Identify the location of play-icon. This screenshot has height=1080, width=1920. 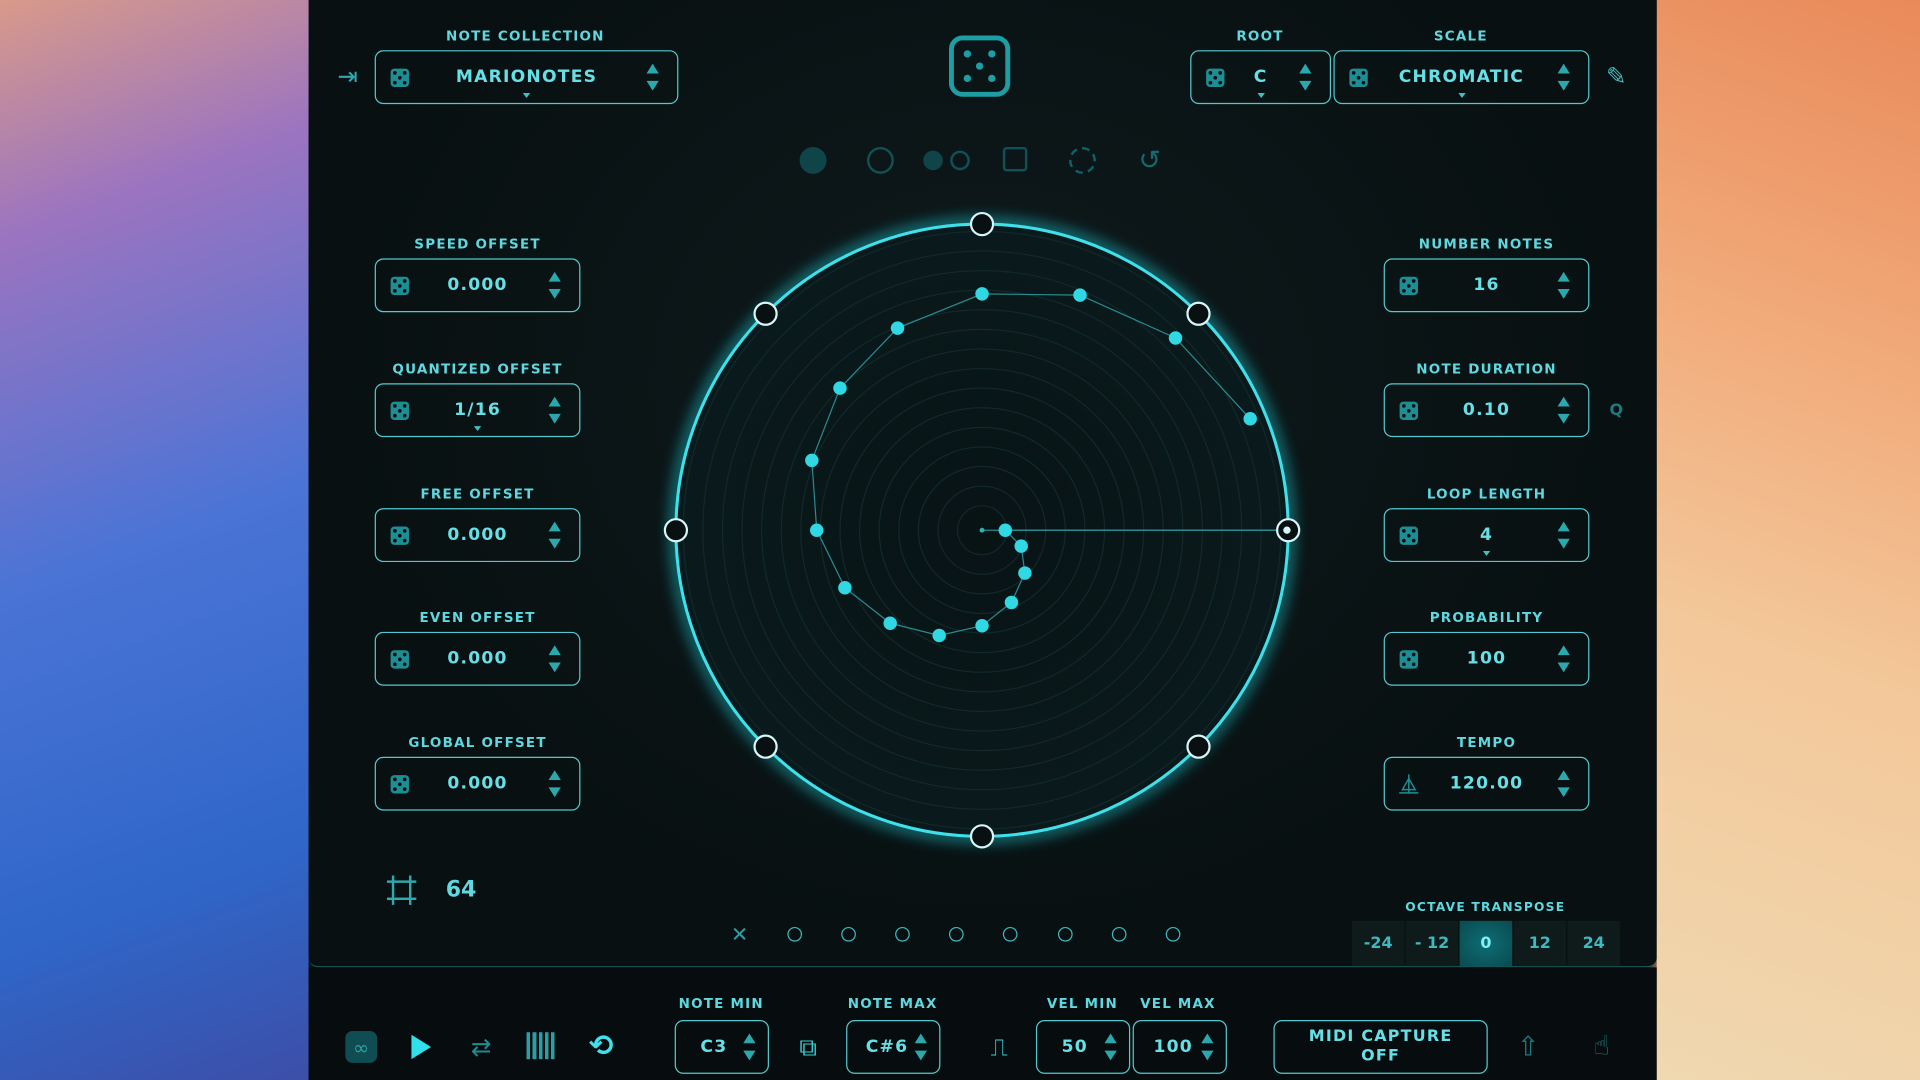
(421, 1047).